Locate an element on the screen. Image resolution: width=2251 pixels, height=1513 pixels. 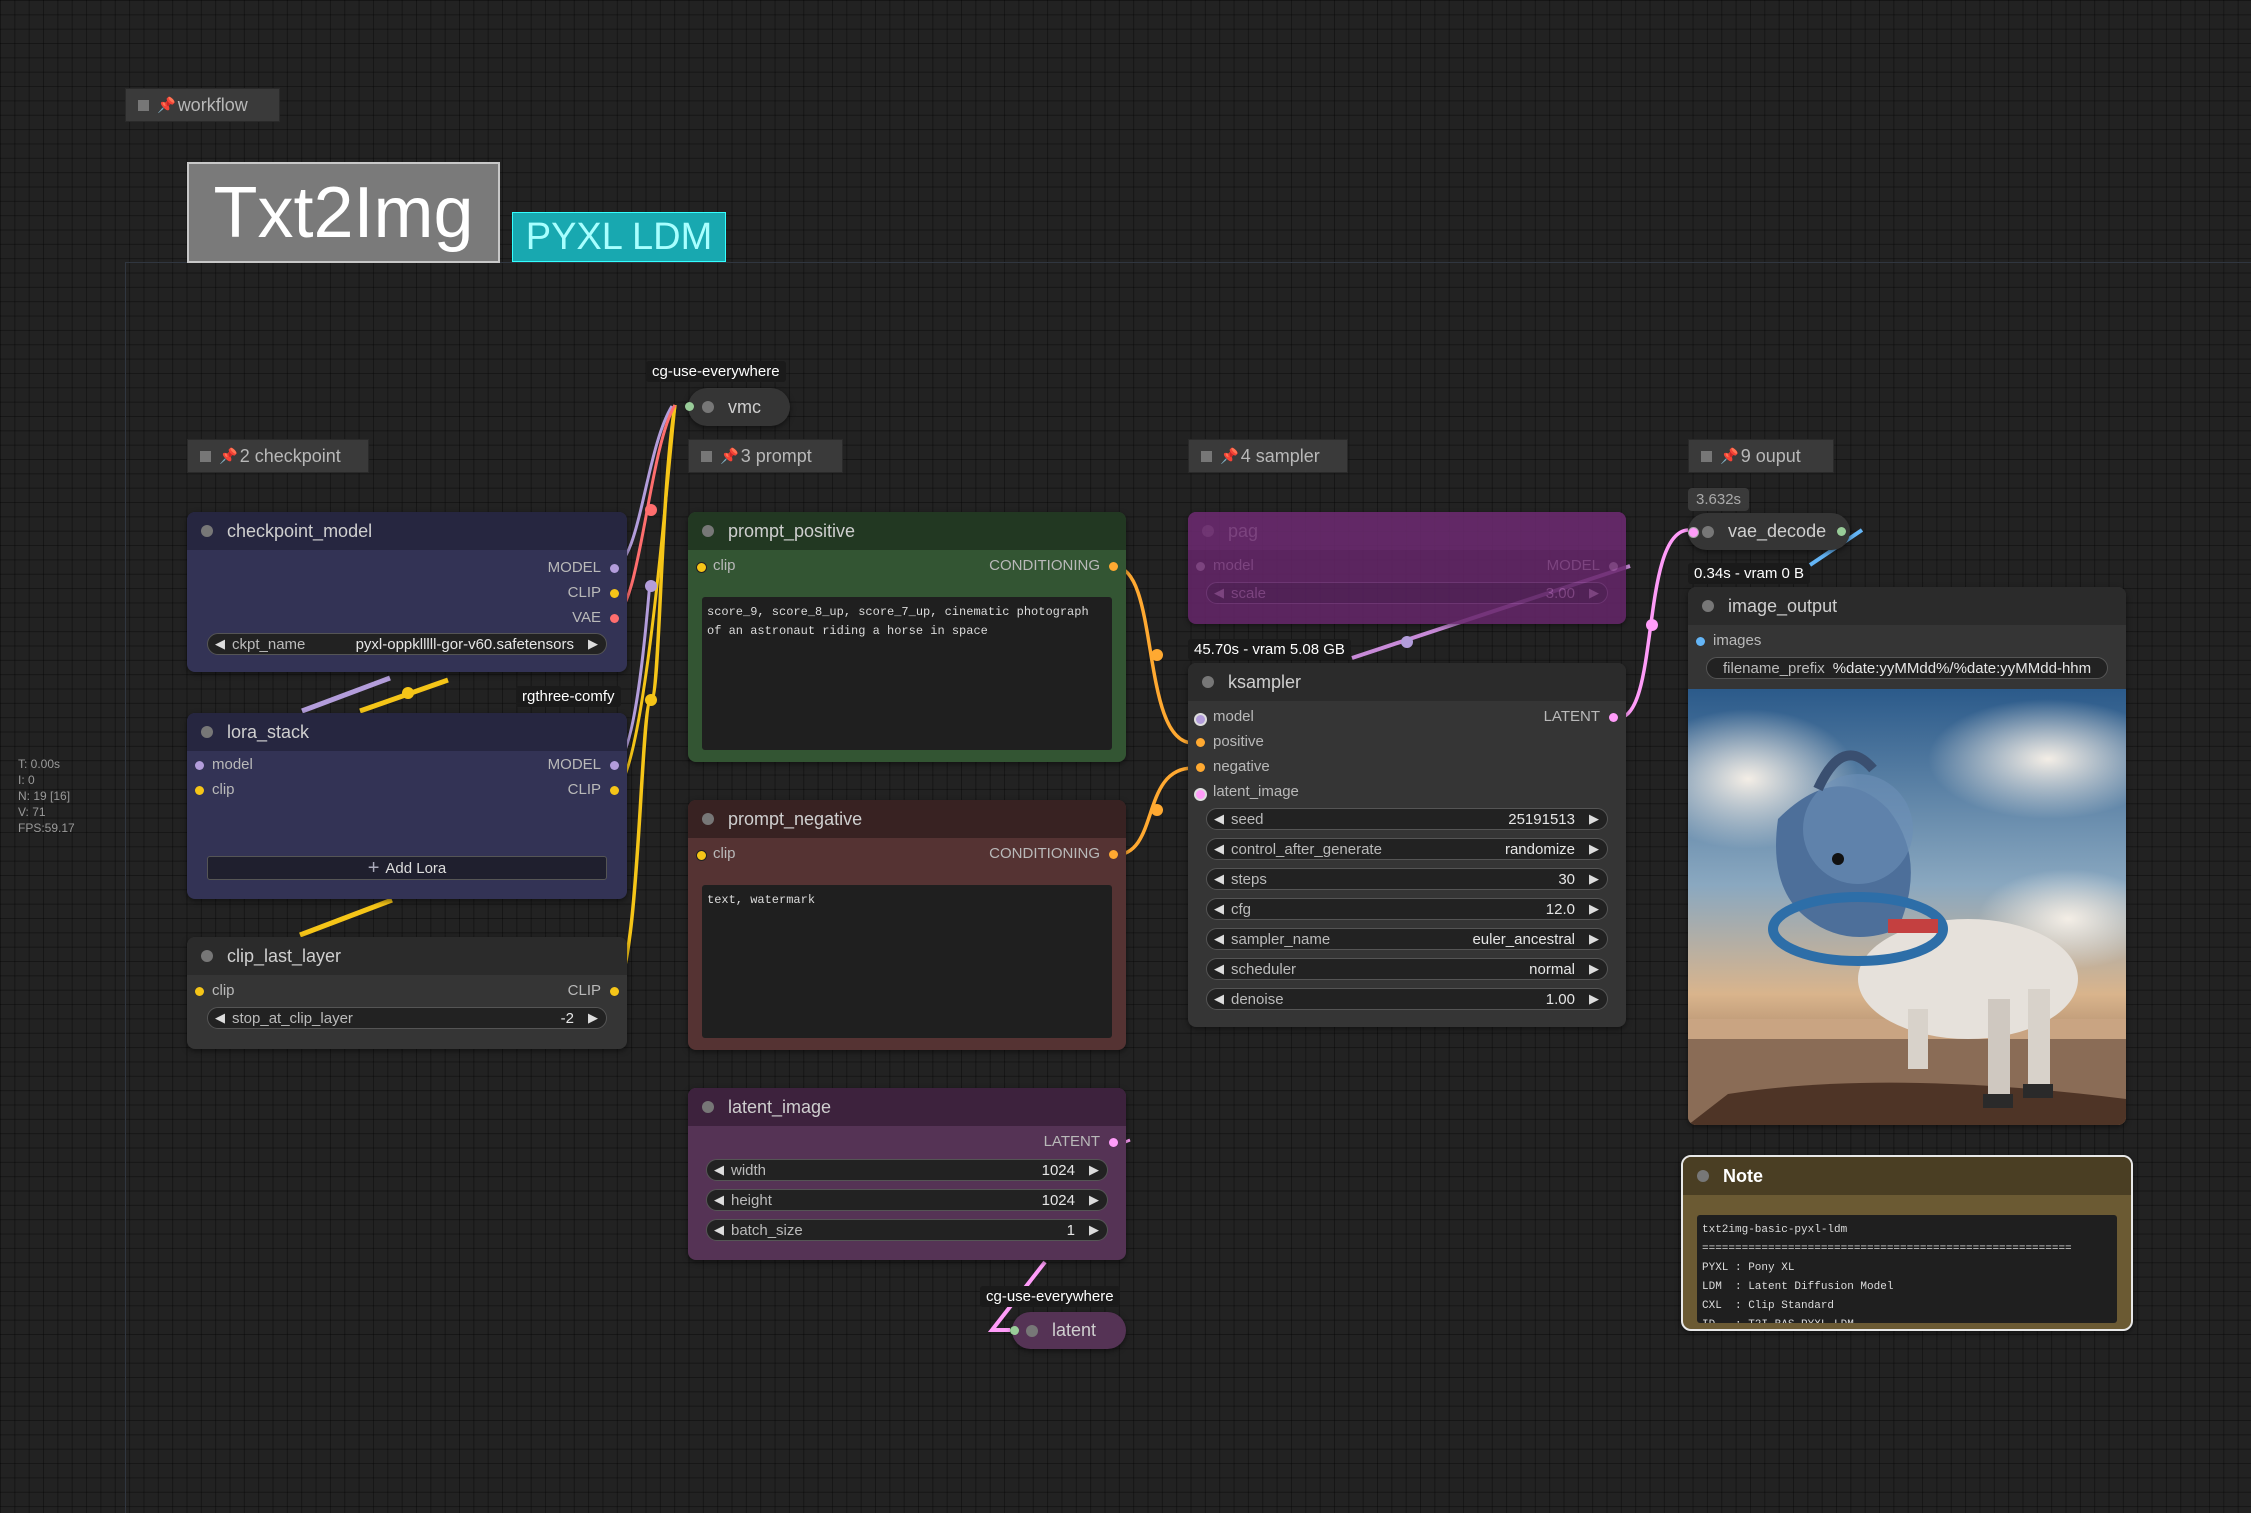
control-after-generate-combo: ◀ control_after_generate randomize ▶ is located at coordinates (1407, 849).